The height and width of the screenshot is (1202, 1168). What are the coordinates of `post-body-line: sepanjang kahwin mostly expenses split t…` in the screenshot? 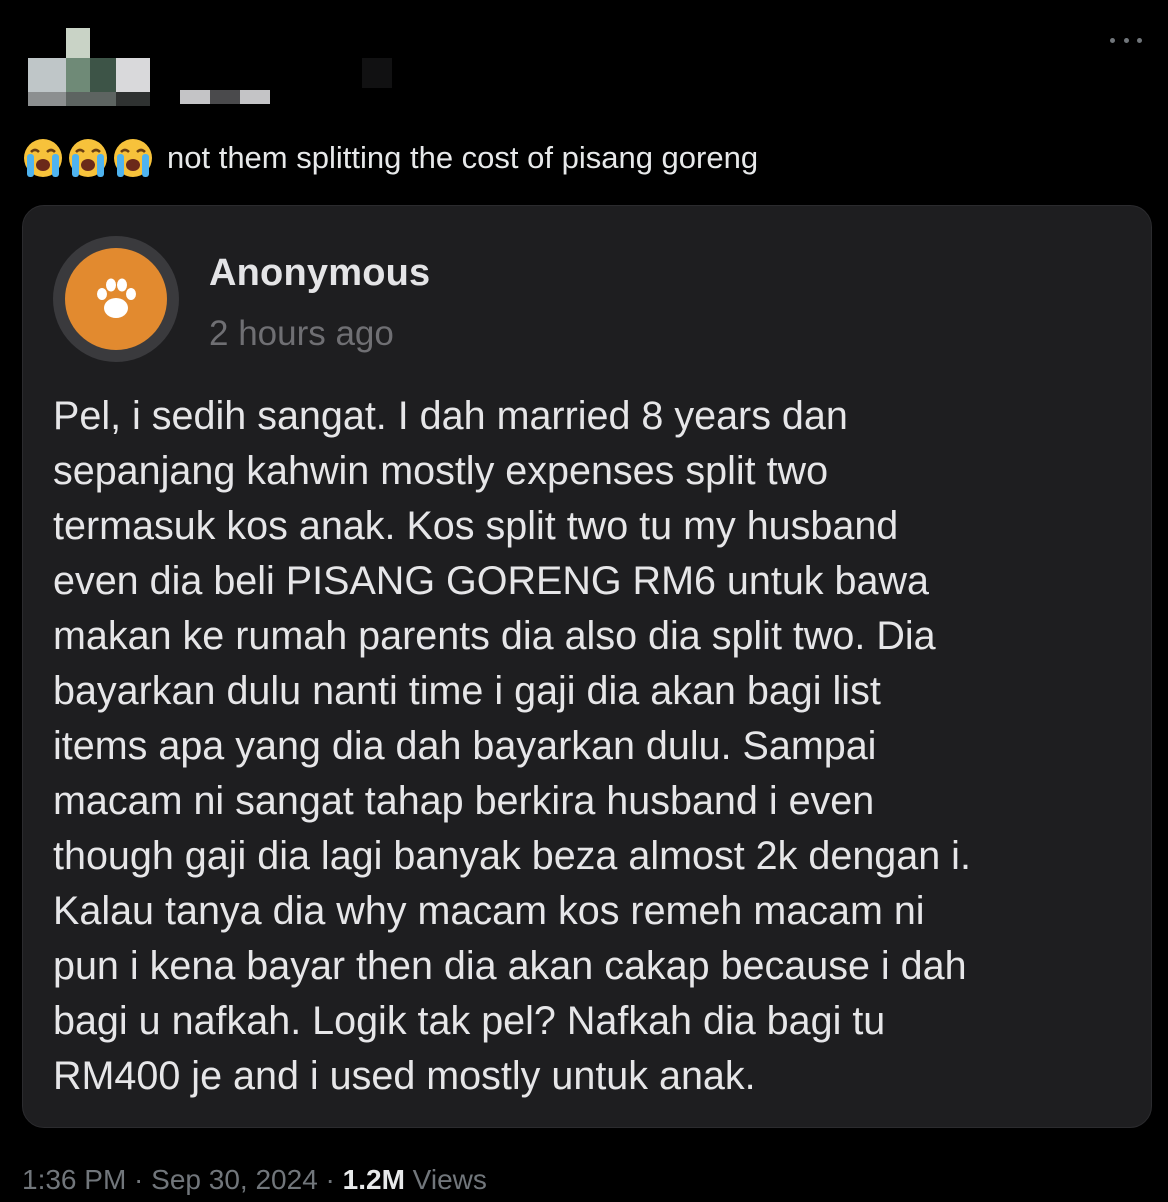 It's located at (441, 471).